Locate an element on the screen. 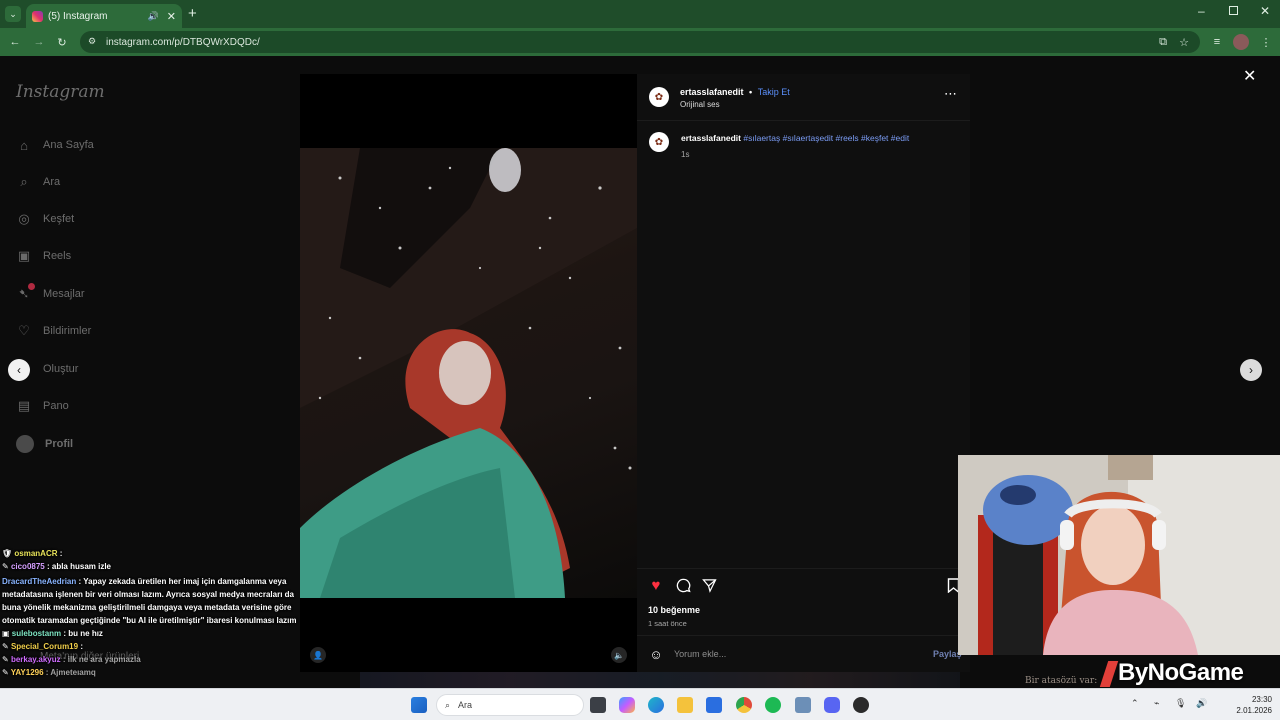 The height and width of the screenshot is (720, 1280). new-tab-button: + is located at coordinates (192, 13).